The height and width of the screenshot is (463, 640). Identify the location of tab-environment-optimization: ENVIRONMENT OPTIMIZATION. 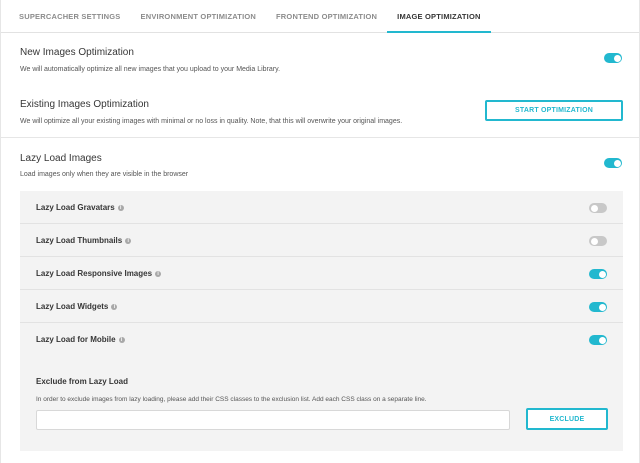
(199, 16).